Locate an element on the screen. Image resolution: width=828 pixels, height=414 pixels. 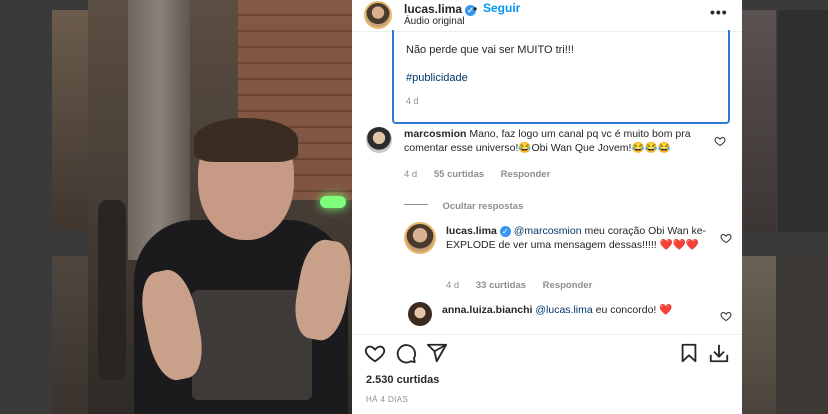
comment-username: marcosmion is located at coordinates (435, 134).